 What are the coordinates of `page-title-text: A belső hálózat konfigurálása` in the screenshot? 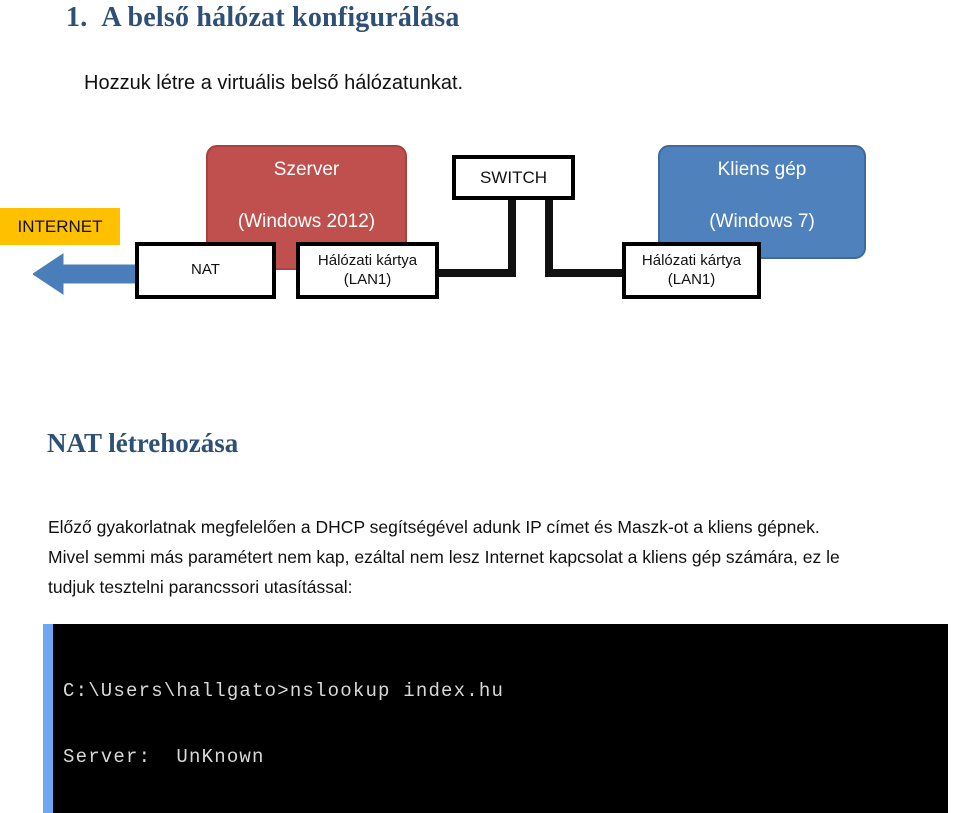 It's located at (280, 17).